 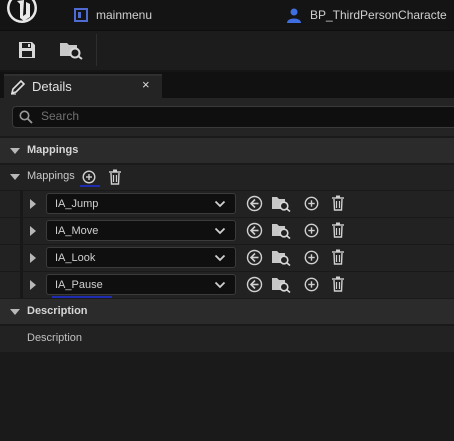 What do you see at coordinates (227, 150) in the screenshot?
I see `category-mappings: Mappings` at bounding box center [227, 150].